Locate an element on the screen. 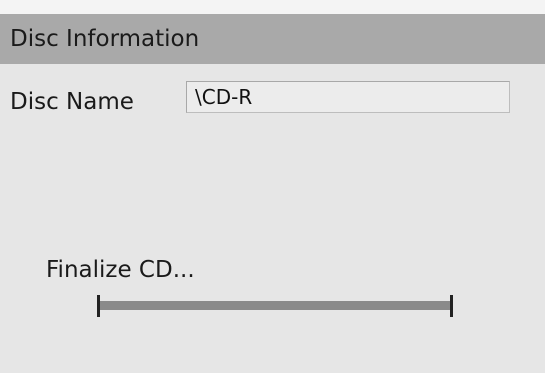 The width and height of the screenshot is (545, 373). window-top-strip is located at coordinates (272, 7).